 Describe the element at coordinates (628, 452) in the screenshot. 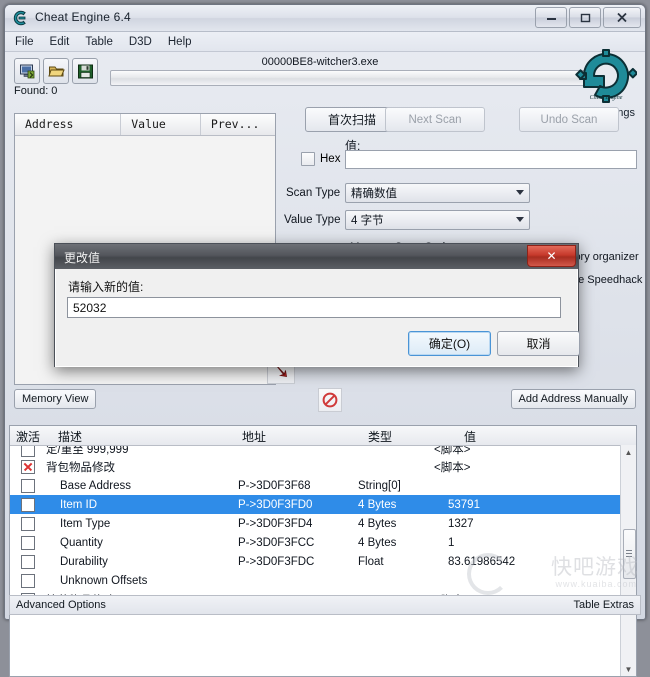

I see `scroll-up-icon: ▲` at that location.